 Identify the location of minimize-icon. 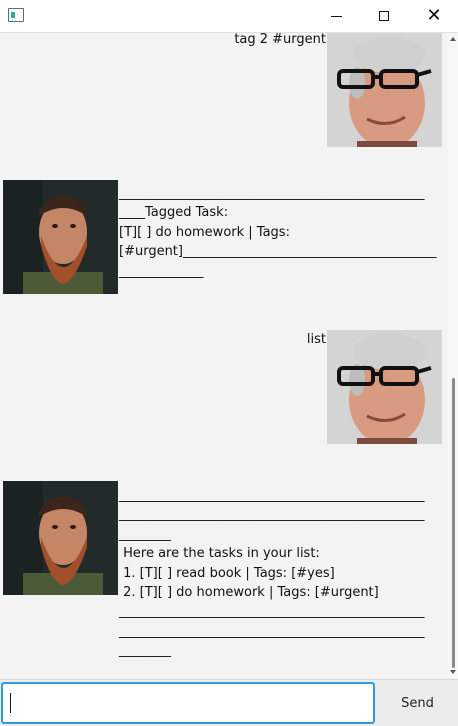
(336, 16).